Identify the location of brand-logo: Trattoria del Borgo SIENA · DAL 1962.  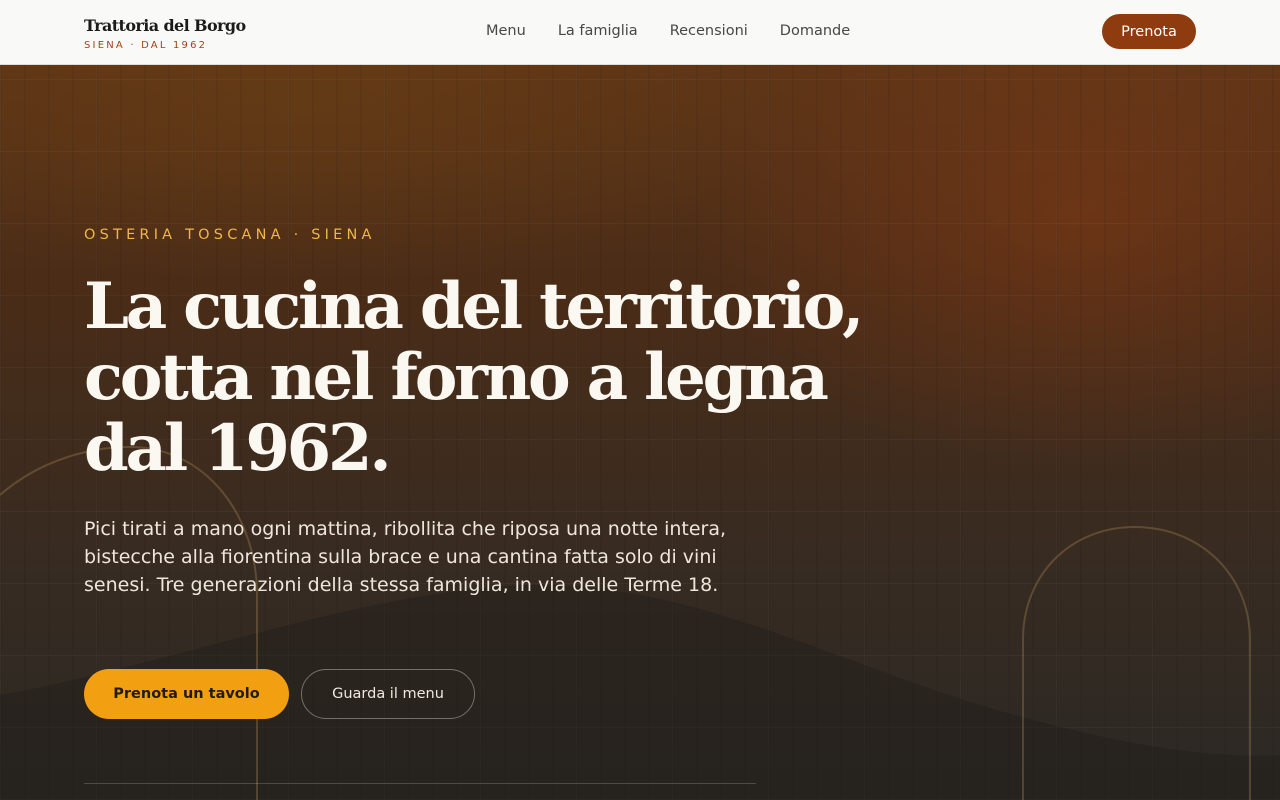
(165, 34).